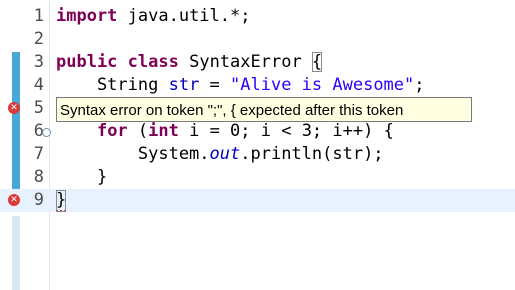 The image size is (515, 290). I want to click on static-field-token: out, so click(225, 154).